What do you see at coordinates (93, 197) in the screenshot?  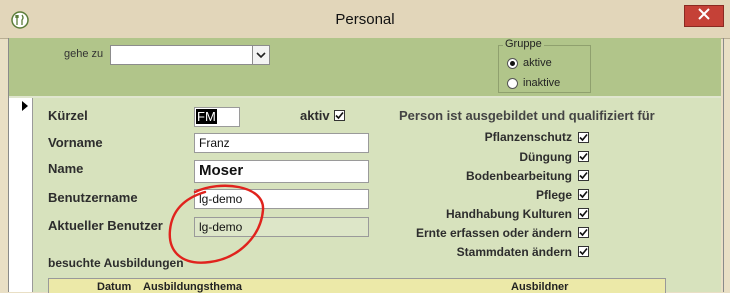 I see `benutzername-label: Benutzername` at bounding box center [93, 197].